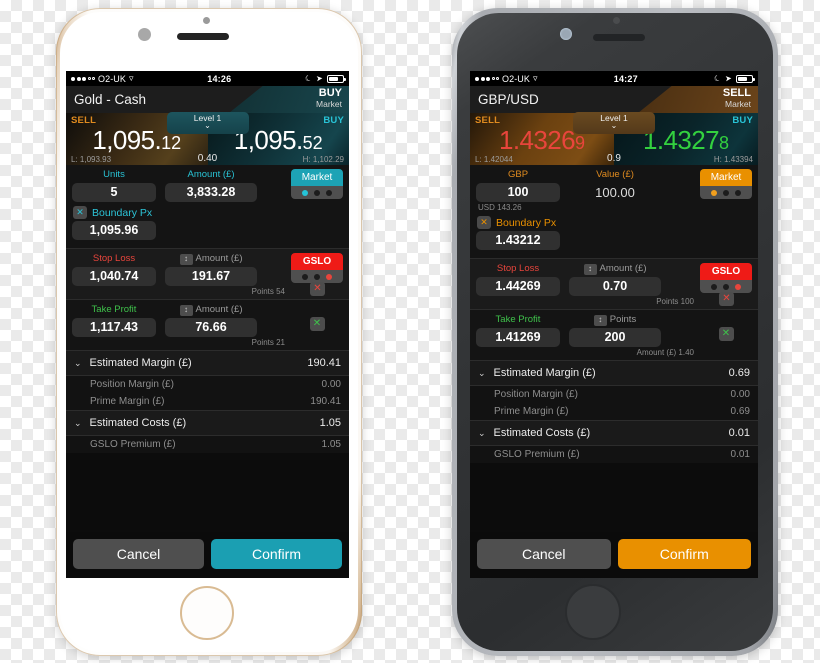 The width and height of the screenshot is (820, 663). What do you see at coordinates (614, 497) in the screenshot?
I see `spacer` at bounding box center [614, 497].